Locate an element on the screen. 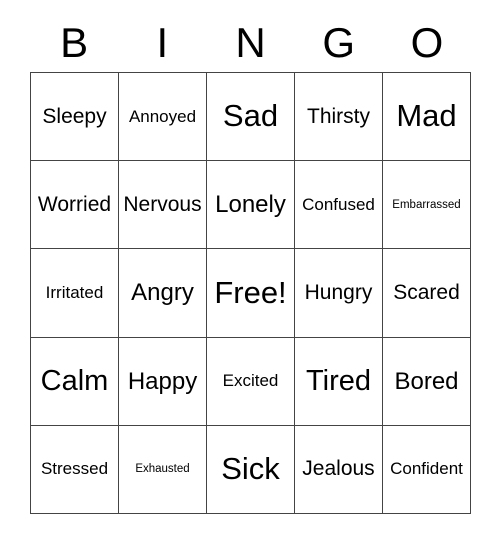  bingo-cell: Sleepy is located at coordinates (75, 117).